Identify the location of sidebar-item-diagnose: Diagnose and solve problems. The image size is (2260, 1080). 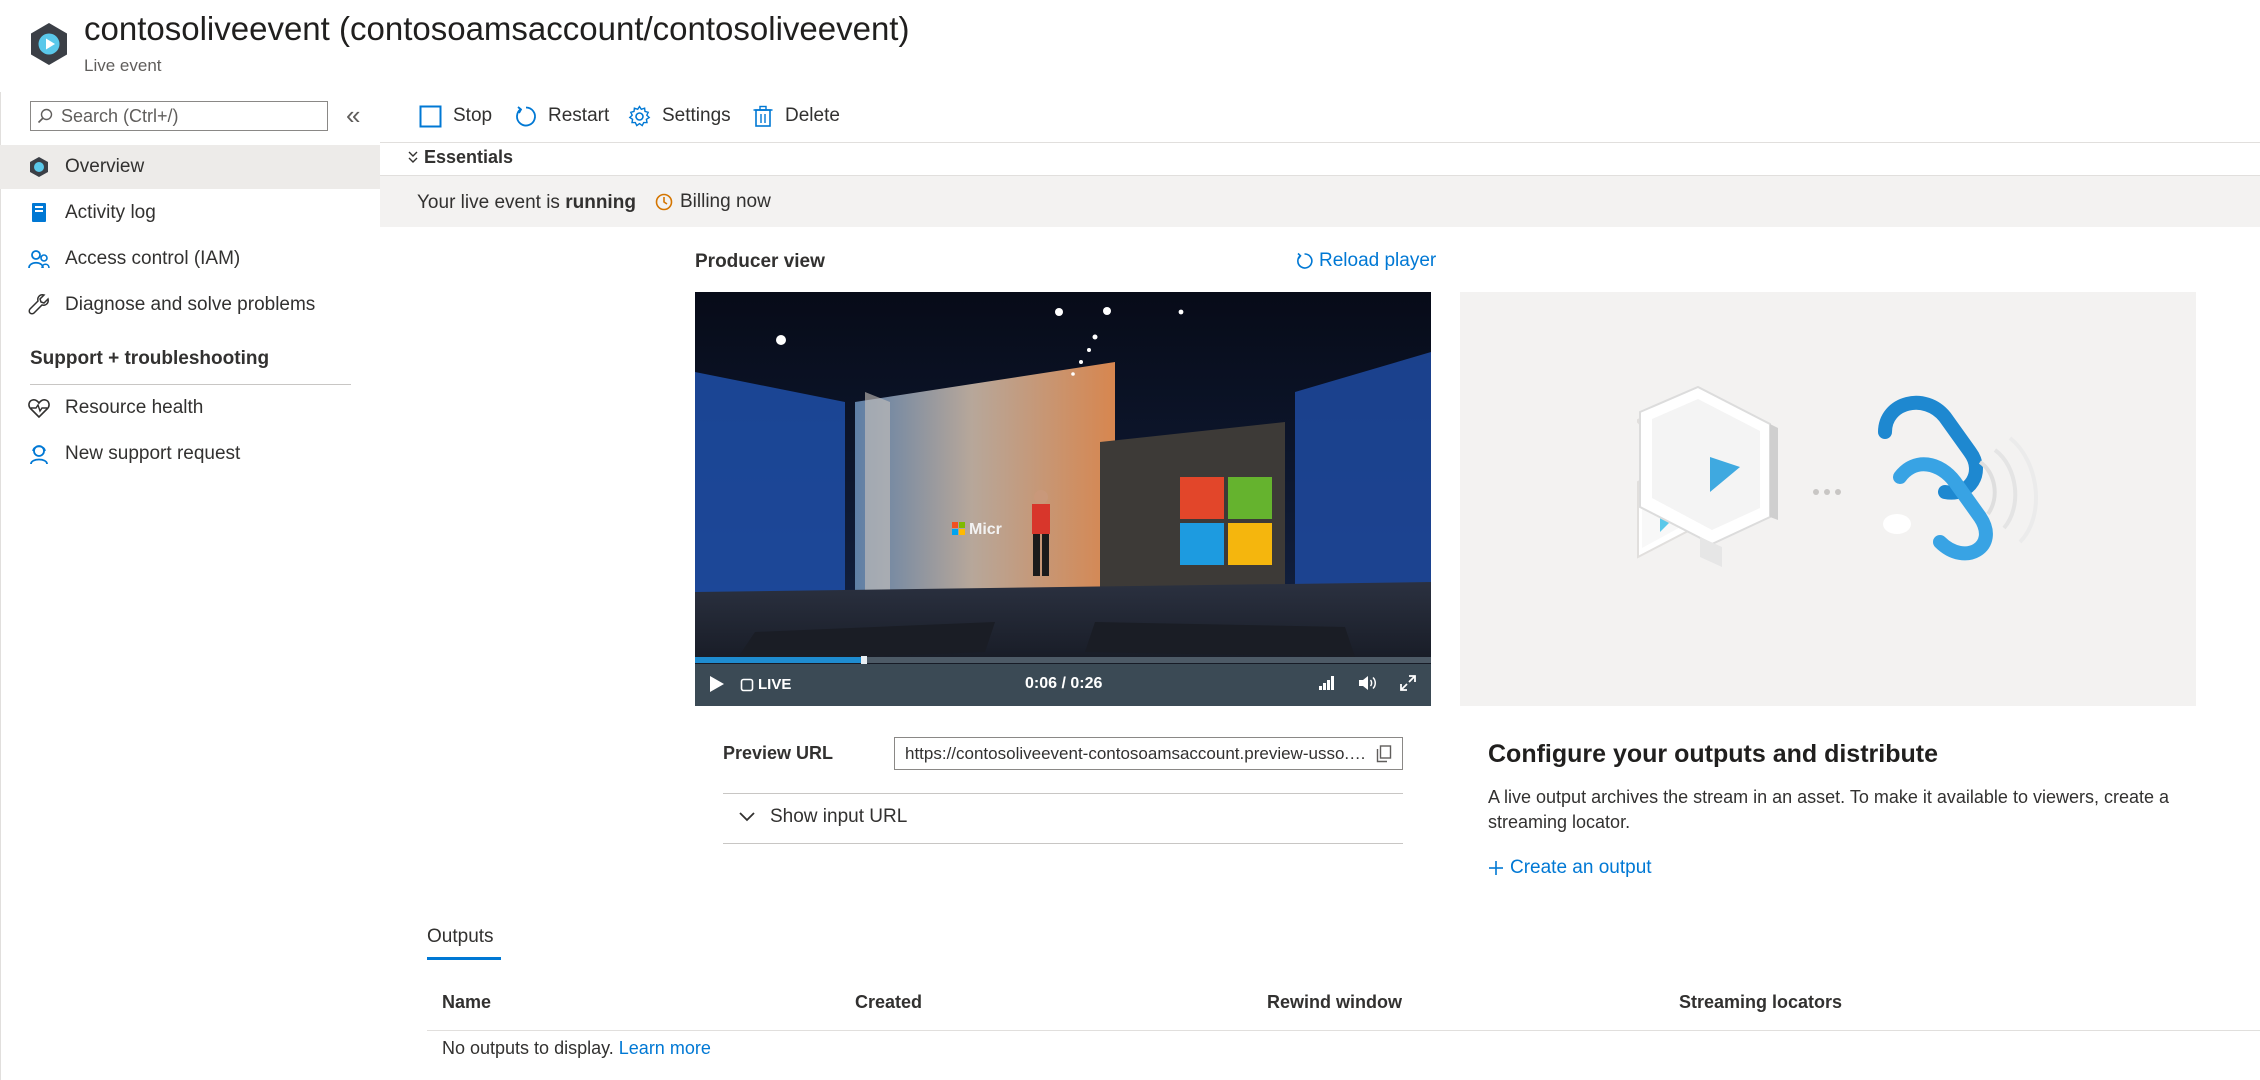
(190, 305).